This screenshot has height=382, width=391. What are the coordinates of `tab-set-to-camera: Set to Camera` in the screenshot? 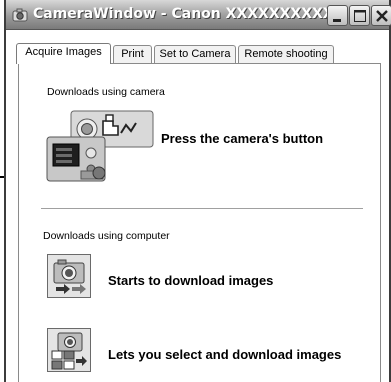 It's located at (195, 54).